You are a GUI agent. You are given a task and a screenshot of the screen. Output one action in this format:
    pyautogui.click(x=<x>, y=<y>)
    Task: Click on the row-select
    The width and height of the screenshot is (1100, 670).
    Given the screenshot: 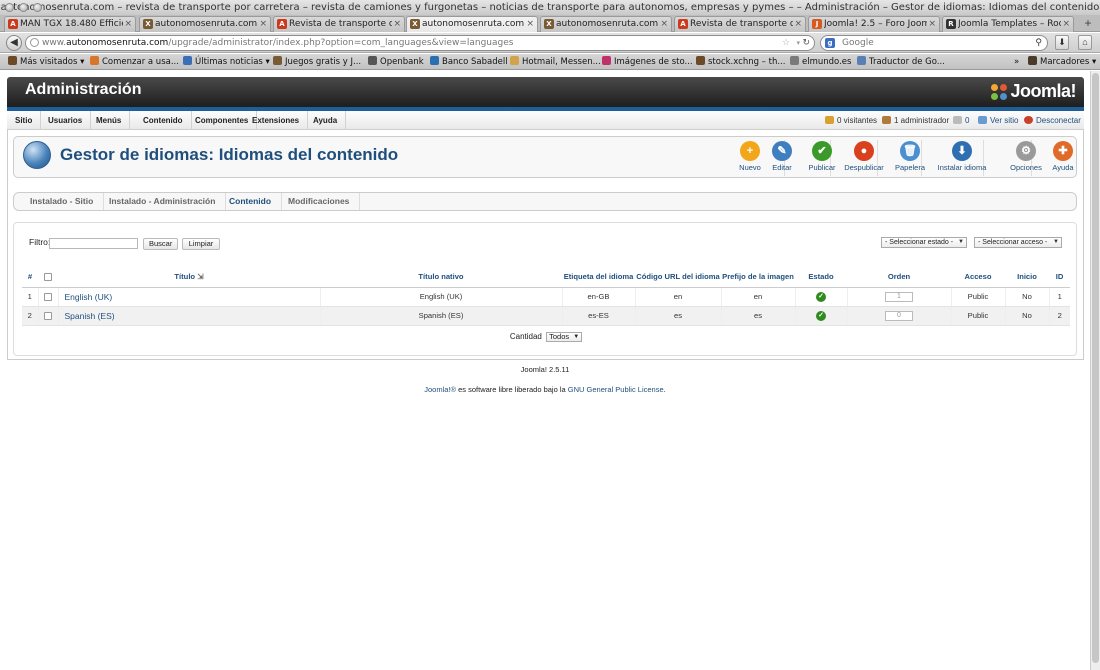 What is the action you would take?
    pyautogui.click(x=48, y=316)
    